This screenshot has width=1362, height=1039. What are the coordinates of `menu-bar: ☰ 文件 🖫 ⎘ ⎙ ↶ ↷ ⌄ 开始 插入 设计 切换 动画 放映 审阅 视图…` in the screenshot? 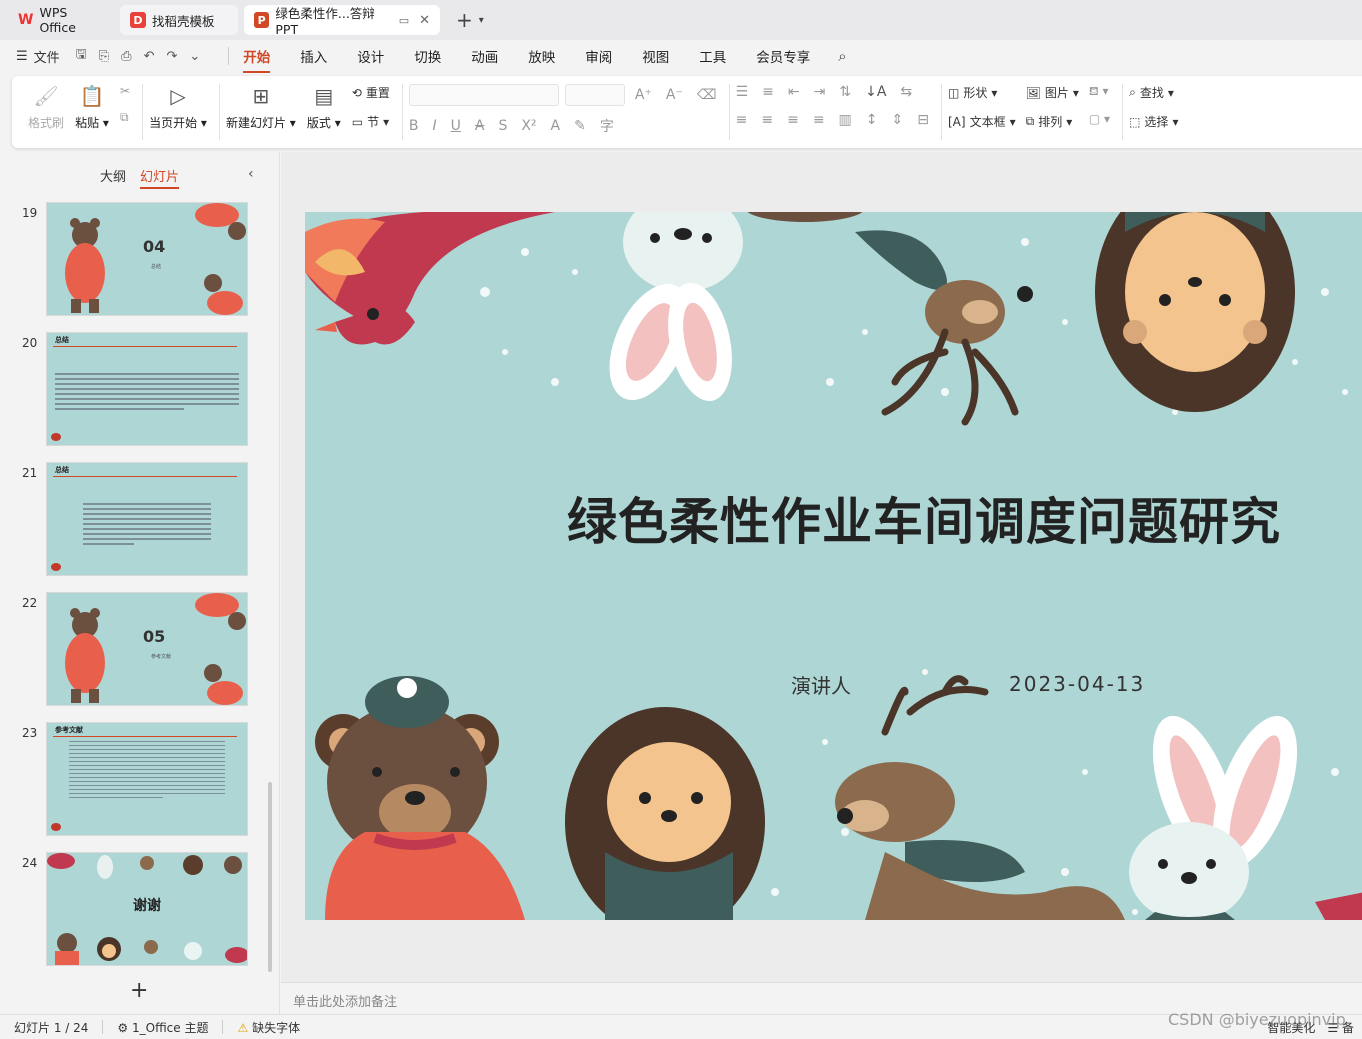 It's located at (681, 56).